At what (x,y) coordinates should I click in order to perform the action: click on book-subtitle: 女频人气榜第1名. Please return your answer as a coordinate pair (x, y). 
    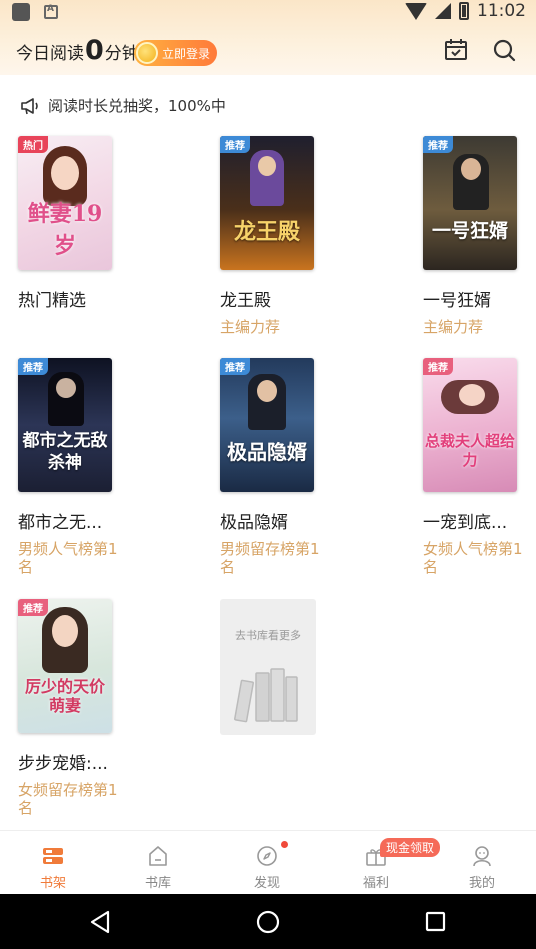
    Looking at the image, I should click on (473, 558).